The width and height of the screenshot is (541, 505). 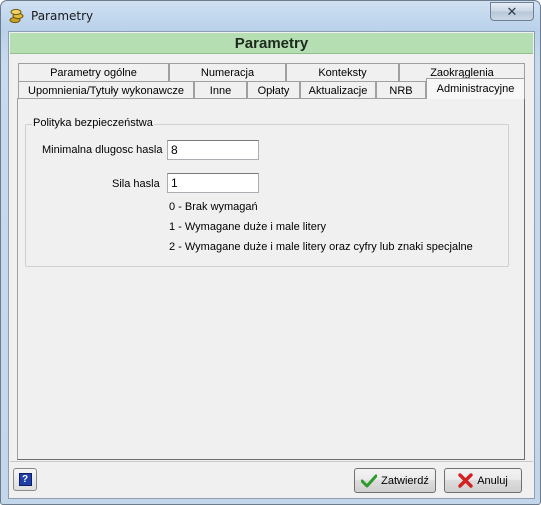 What do you see at coordinates (102, 150) in the screenshot?
I see `min-length-label: Minimalna dlugosc hasla` at bounding box center [102, 150].